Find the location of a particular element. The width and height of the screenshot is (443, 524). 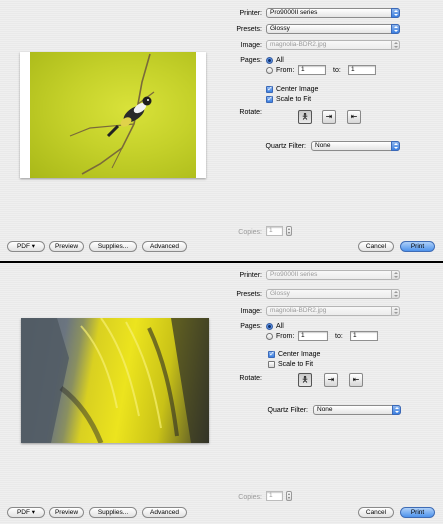

scale-to-fit-checkbox: ✓ is located at coordinates (269, 99).